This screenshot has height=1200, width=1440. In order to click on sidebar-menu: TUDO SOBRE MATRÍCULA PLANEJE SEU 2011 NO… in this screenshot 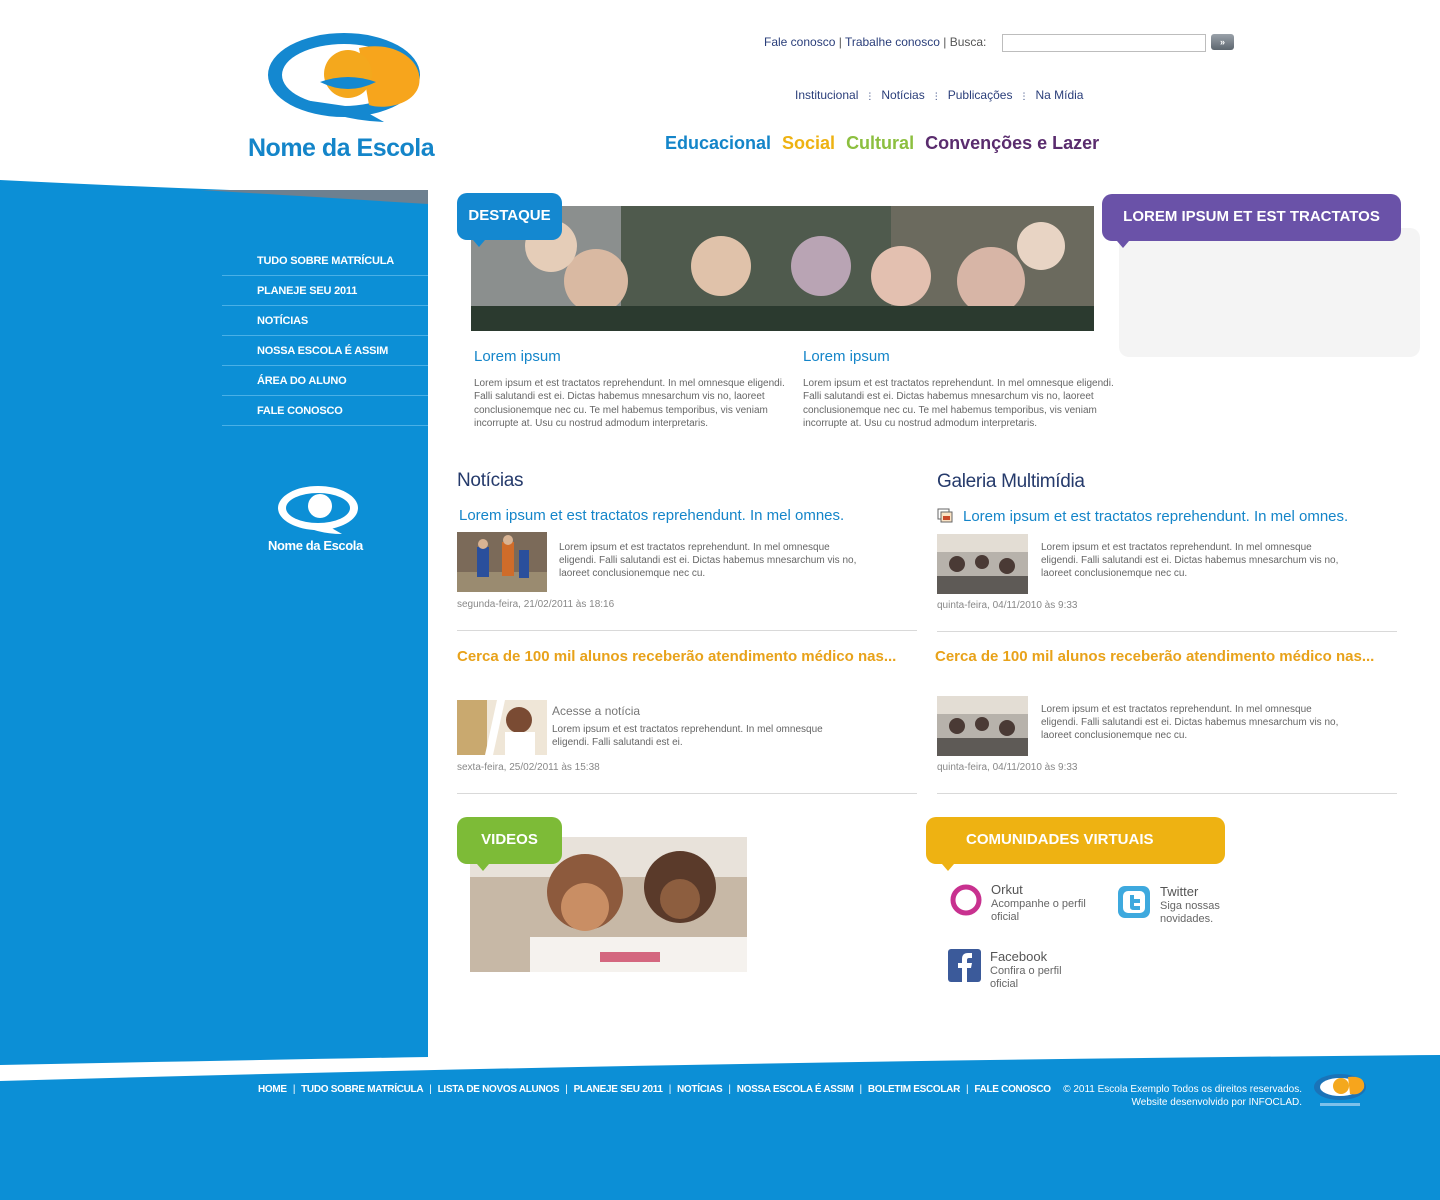, I will do `click(325, 336)`.